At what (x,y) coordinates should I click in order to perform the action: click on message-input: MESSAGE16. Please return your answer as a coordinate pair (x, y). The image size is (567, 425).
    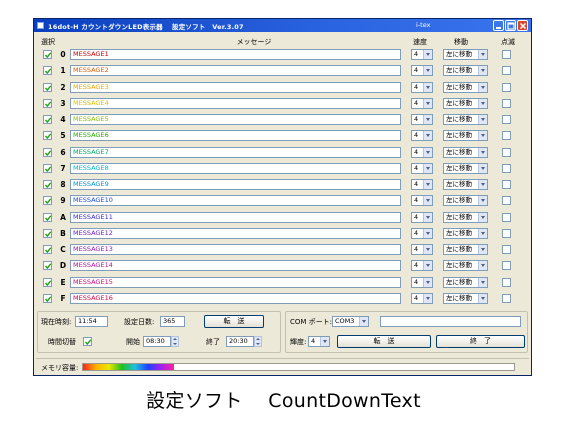
    Looking at the image, I should click on (235, 298).